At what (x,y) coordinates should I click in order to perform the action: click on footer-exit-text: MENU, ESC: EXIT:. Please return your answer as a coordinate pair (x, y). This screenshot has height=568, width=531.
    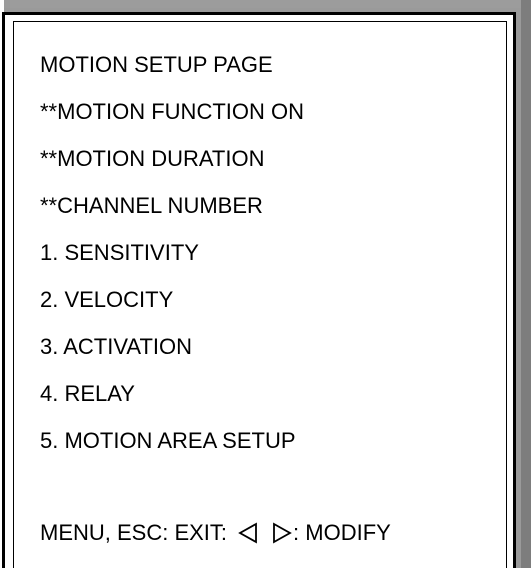
    Looking at the image, I should click on (134, 532).